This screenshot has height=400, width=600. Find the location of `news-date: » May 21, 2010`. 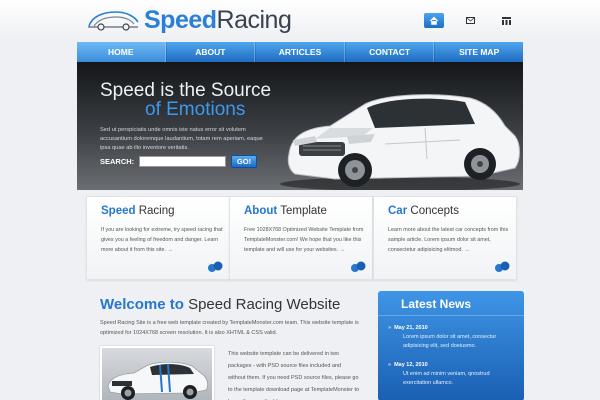

news-date: » May 21, 2010 is located at coordinates (453, 328).